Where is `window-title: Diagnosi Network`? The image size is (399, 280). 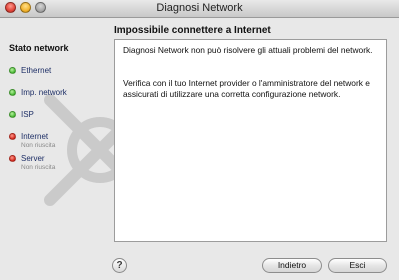
window-title: Diagnosi Network is located at coordinates (199, 8).